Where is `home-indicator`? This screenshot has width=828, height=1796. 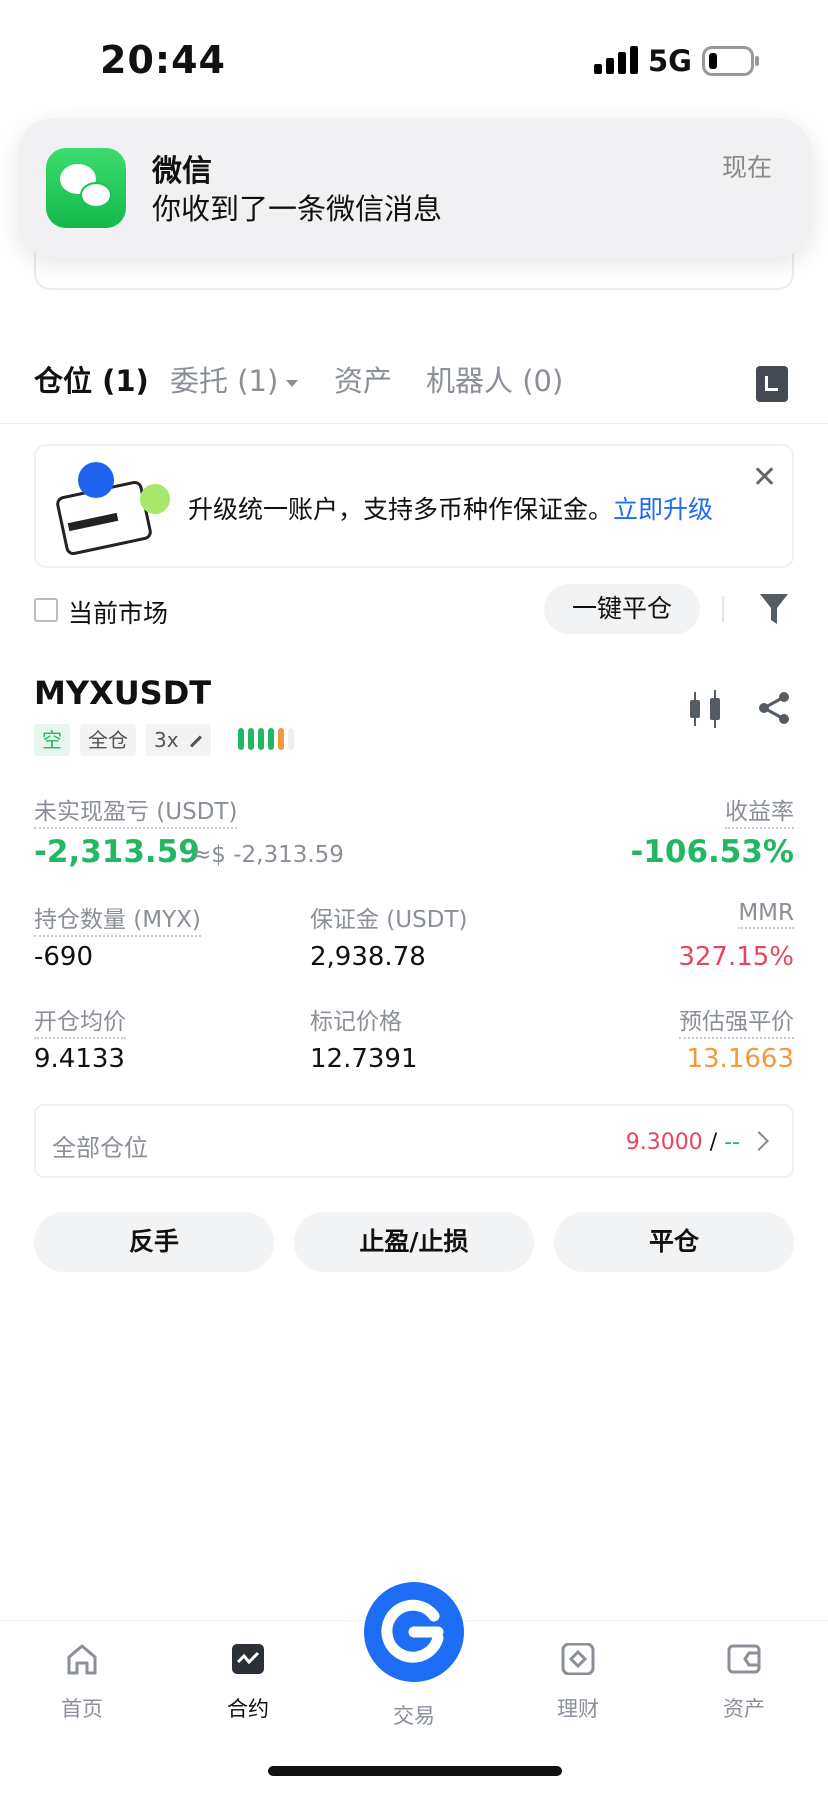 home-indicator is located at coordinates (415, 1771).